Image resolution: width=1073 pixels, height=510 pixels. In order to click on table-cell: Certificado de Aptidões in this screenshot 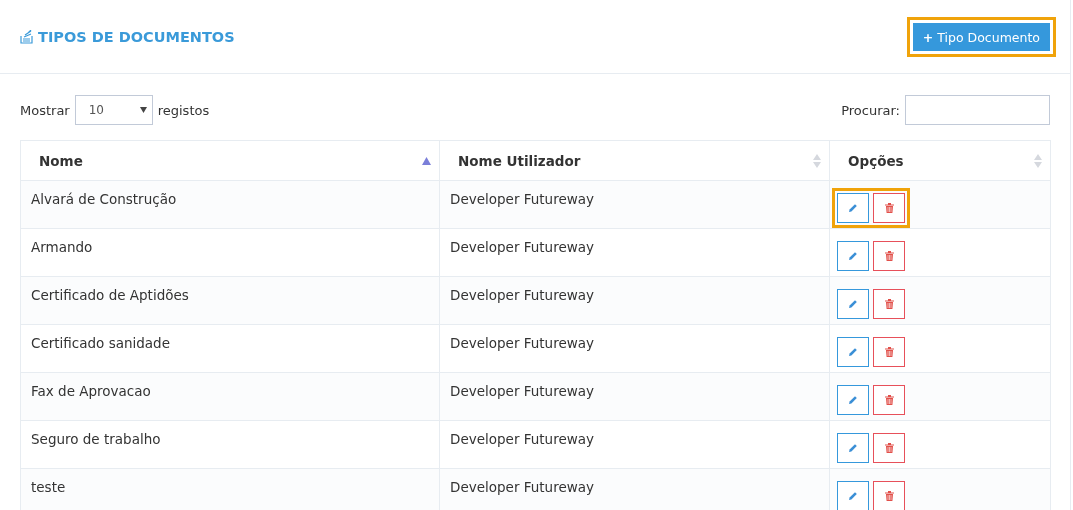, I will do `click(230, 300)`.